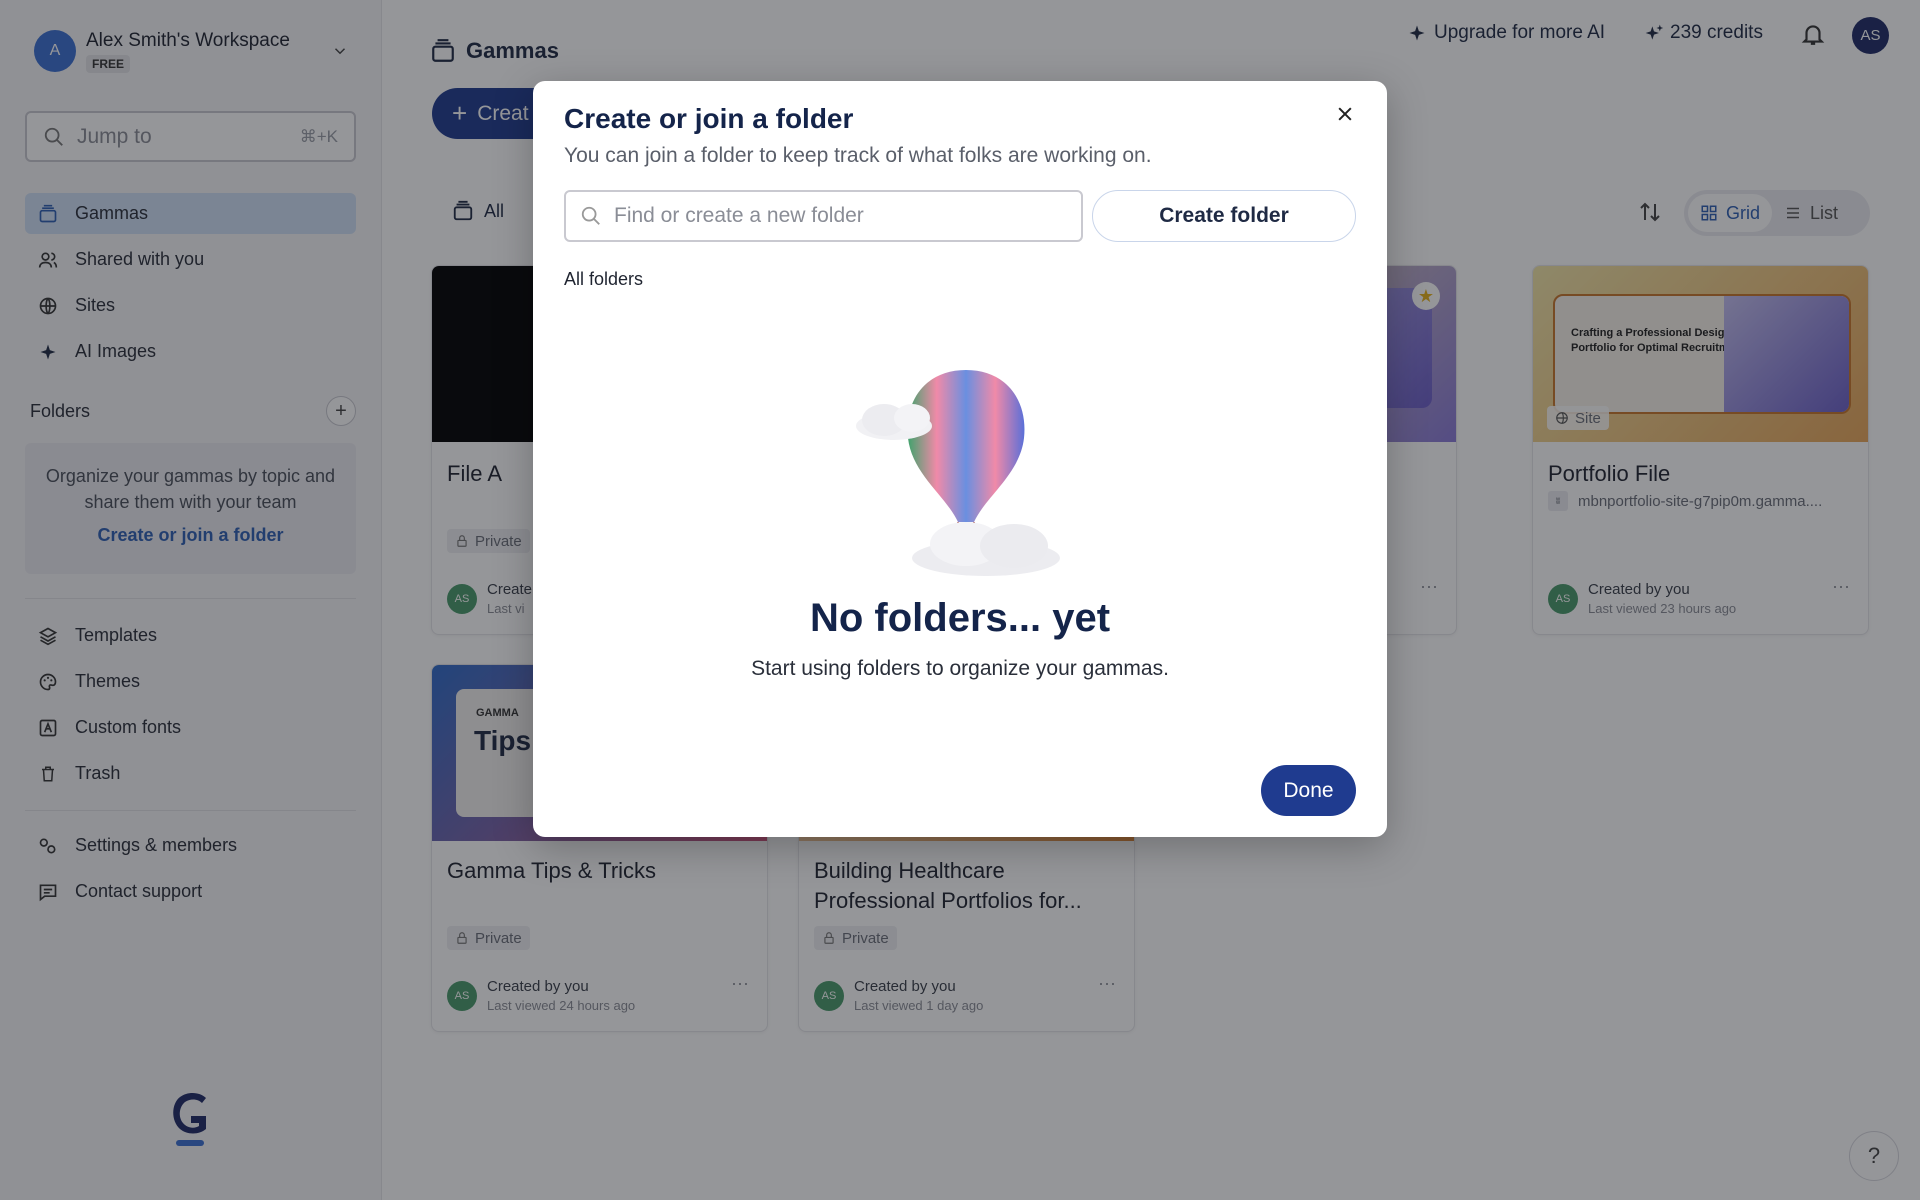 The width and height of the screenshot is (1920, 1200). Describe the element at coordinates (604, 279) in the screenshot. I see `all-folders-label: All folders` at that location.